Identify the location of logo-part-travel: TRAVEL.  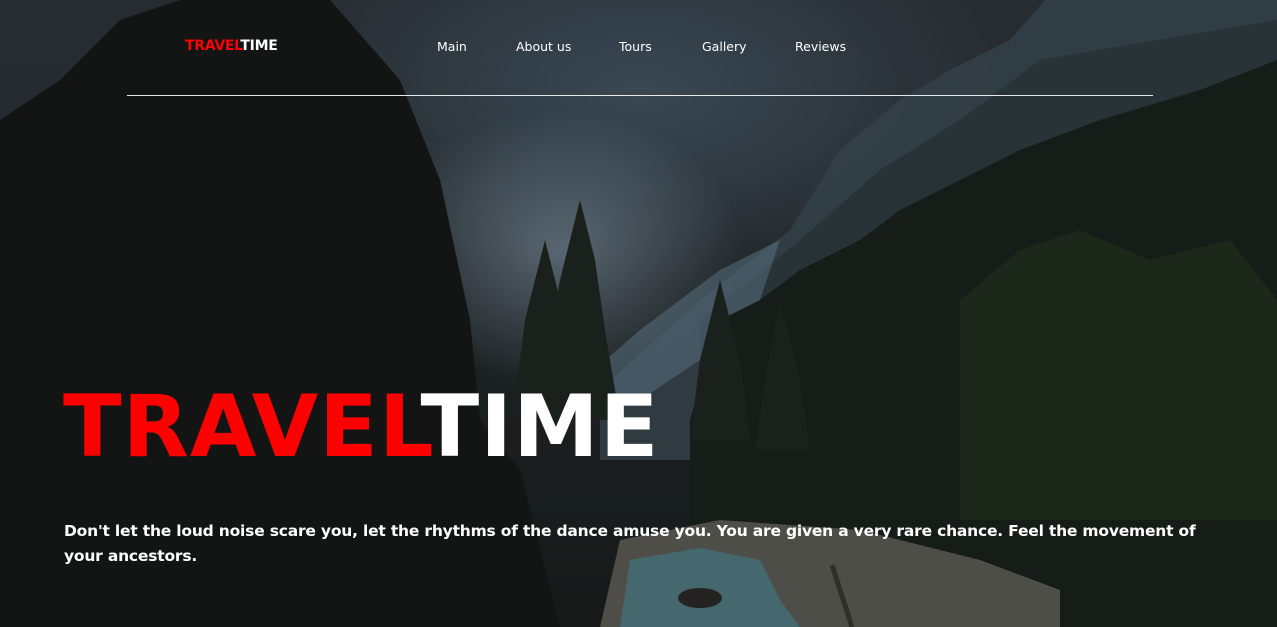
(213, 46).